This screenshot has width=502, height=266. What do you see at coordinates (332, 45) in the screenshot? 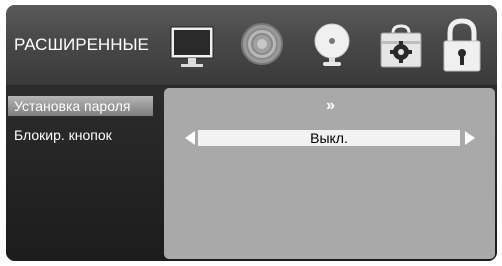
I see `satellite-dish-icon` at bounding box center [332, 45].